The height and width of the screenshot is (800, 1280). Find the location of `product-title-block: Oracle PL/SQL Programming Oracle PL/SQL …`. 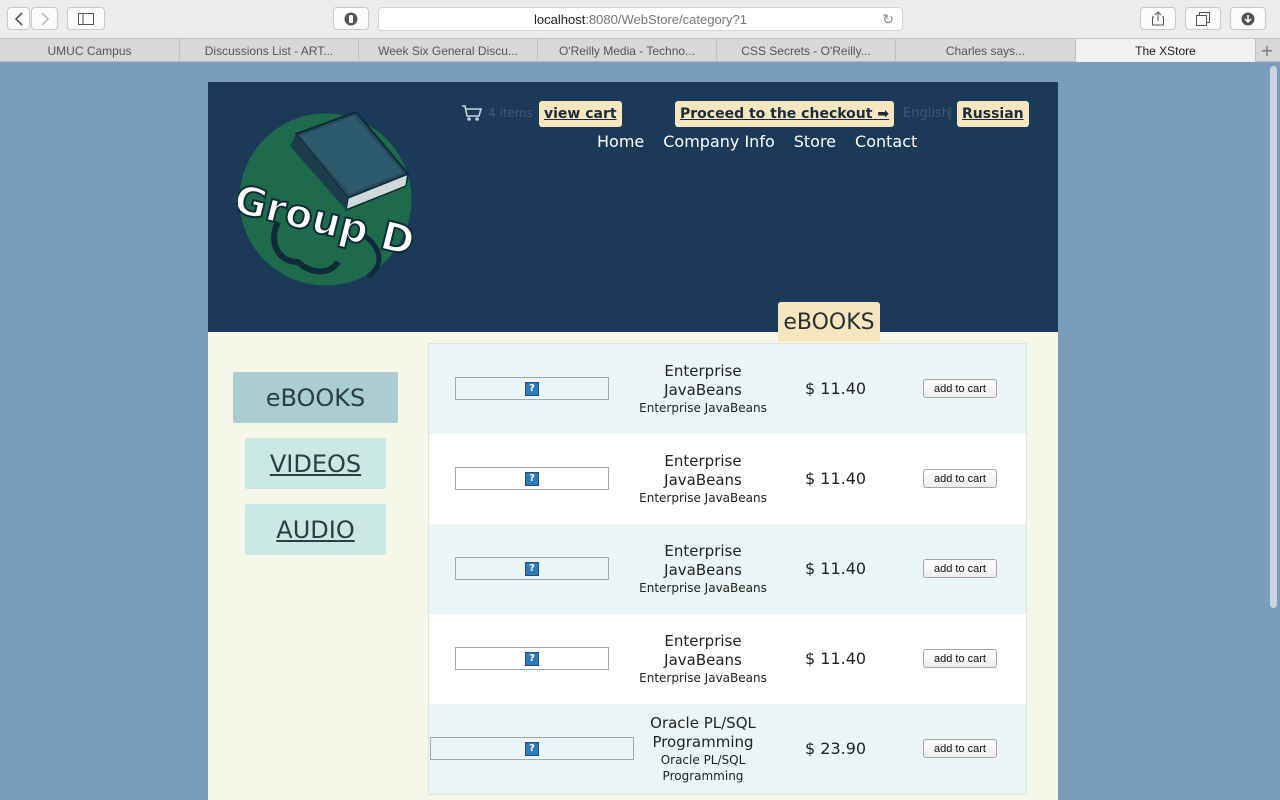

product-title-block: Oracle PL/SQL Programming Oracle PL/SQL … is located at coordinates (703, 749).